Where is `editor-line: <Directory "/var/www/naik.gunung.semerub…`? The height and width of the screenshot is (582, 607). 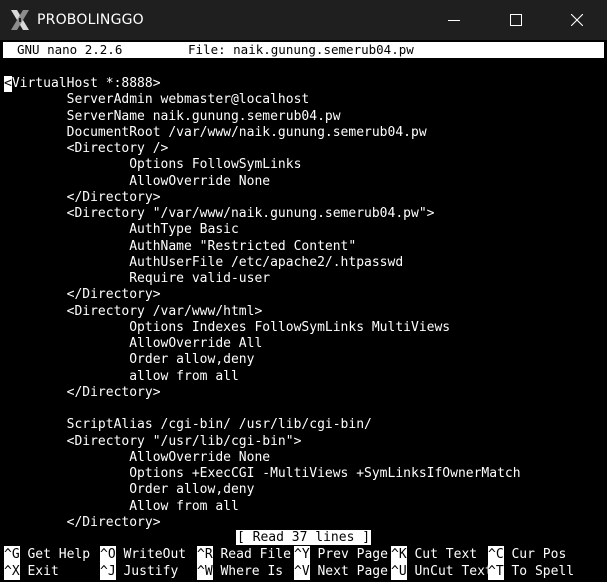 editor-line: <Directory "/var/www/naik.gunung.semerub… is located at coordinates (219, 213).